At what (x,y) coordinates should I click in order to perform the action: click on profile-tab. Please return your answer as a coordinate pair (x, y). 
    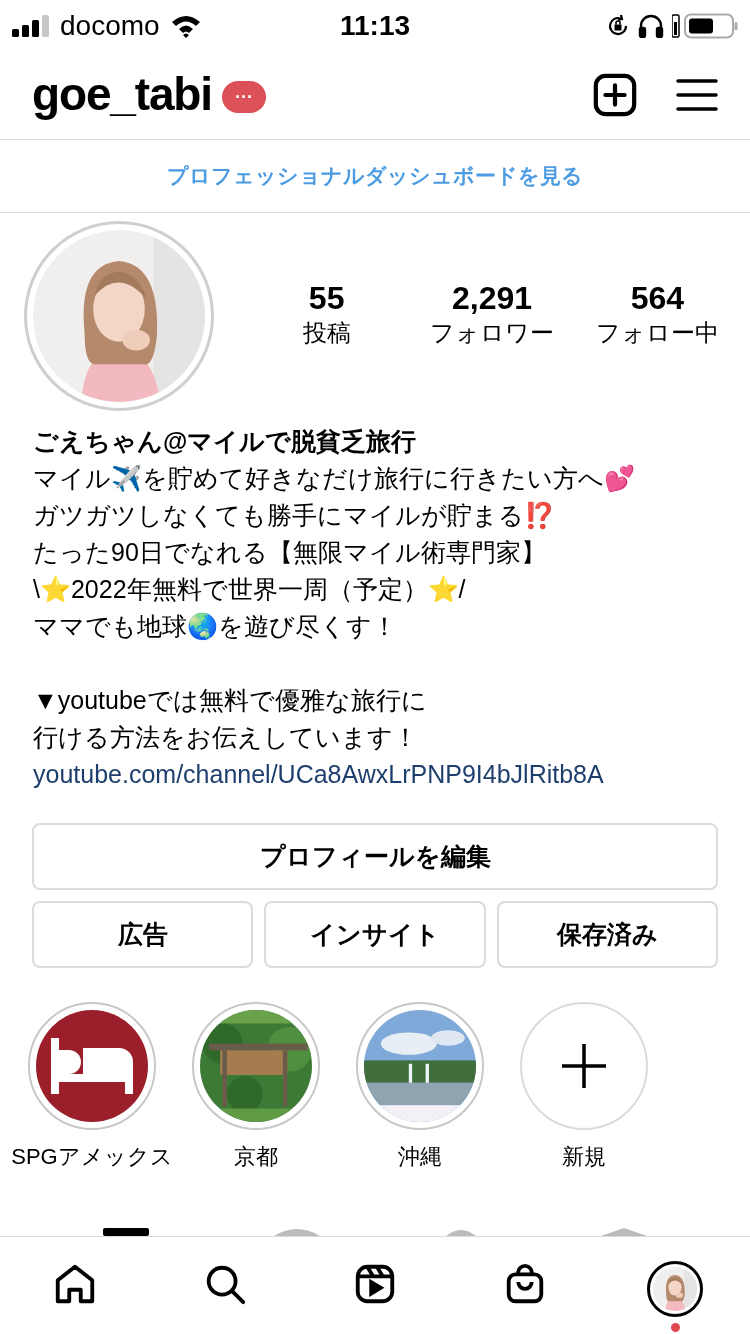
    Looking at the image, I should click on (675, 1296).